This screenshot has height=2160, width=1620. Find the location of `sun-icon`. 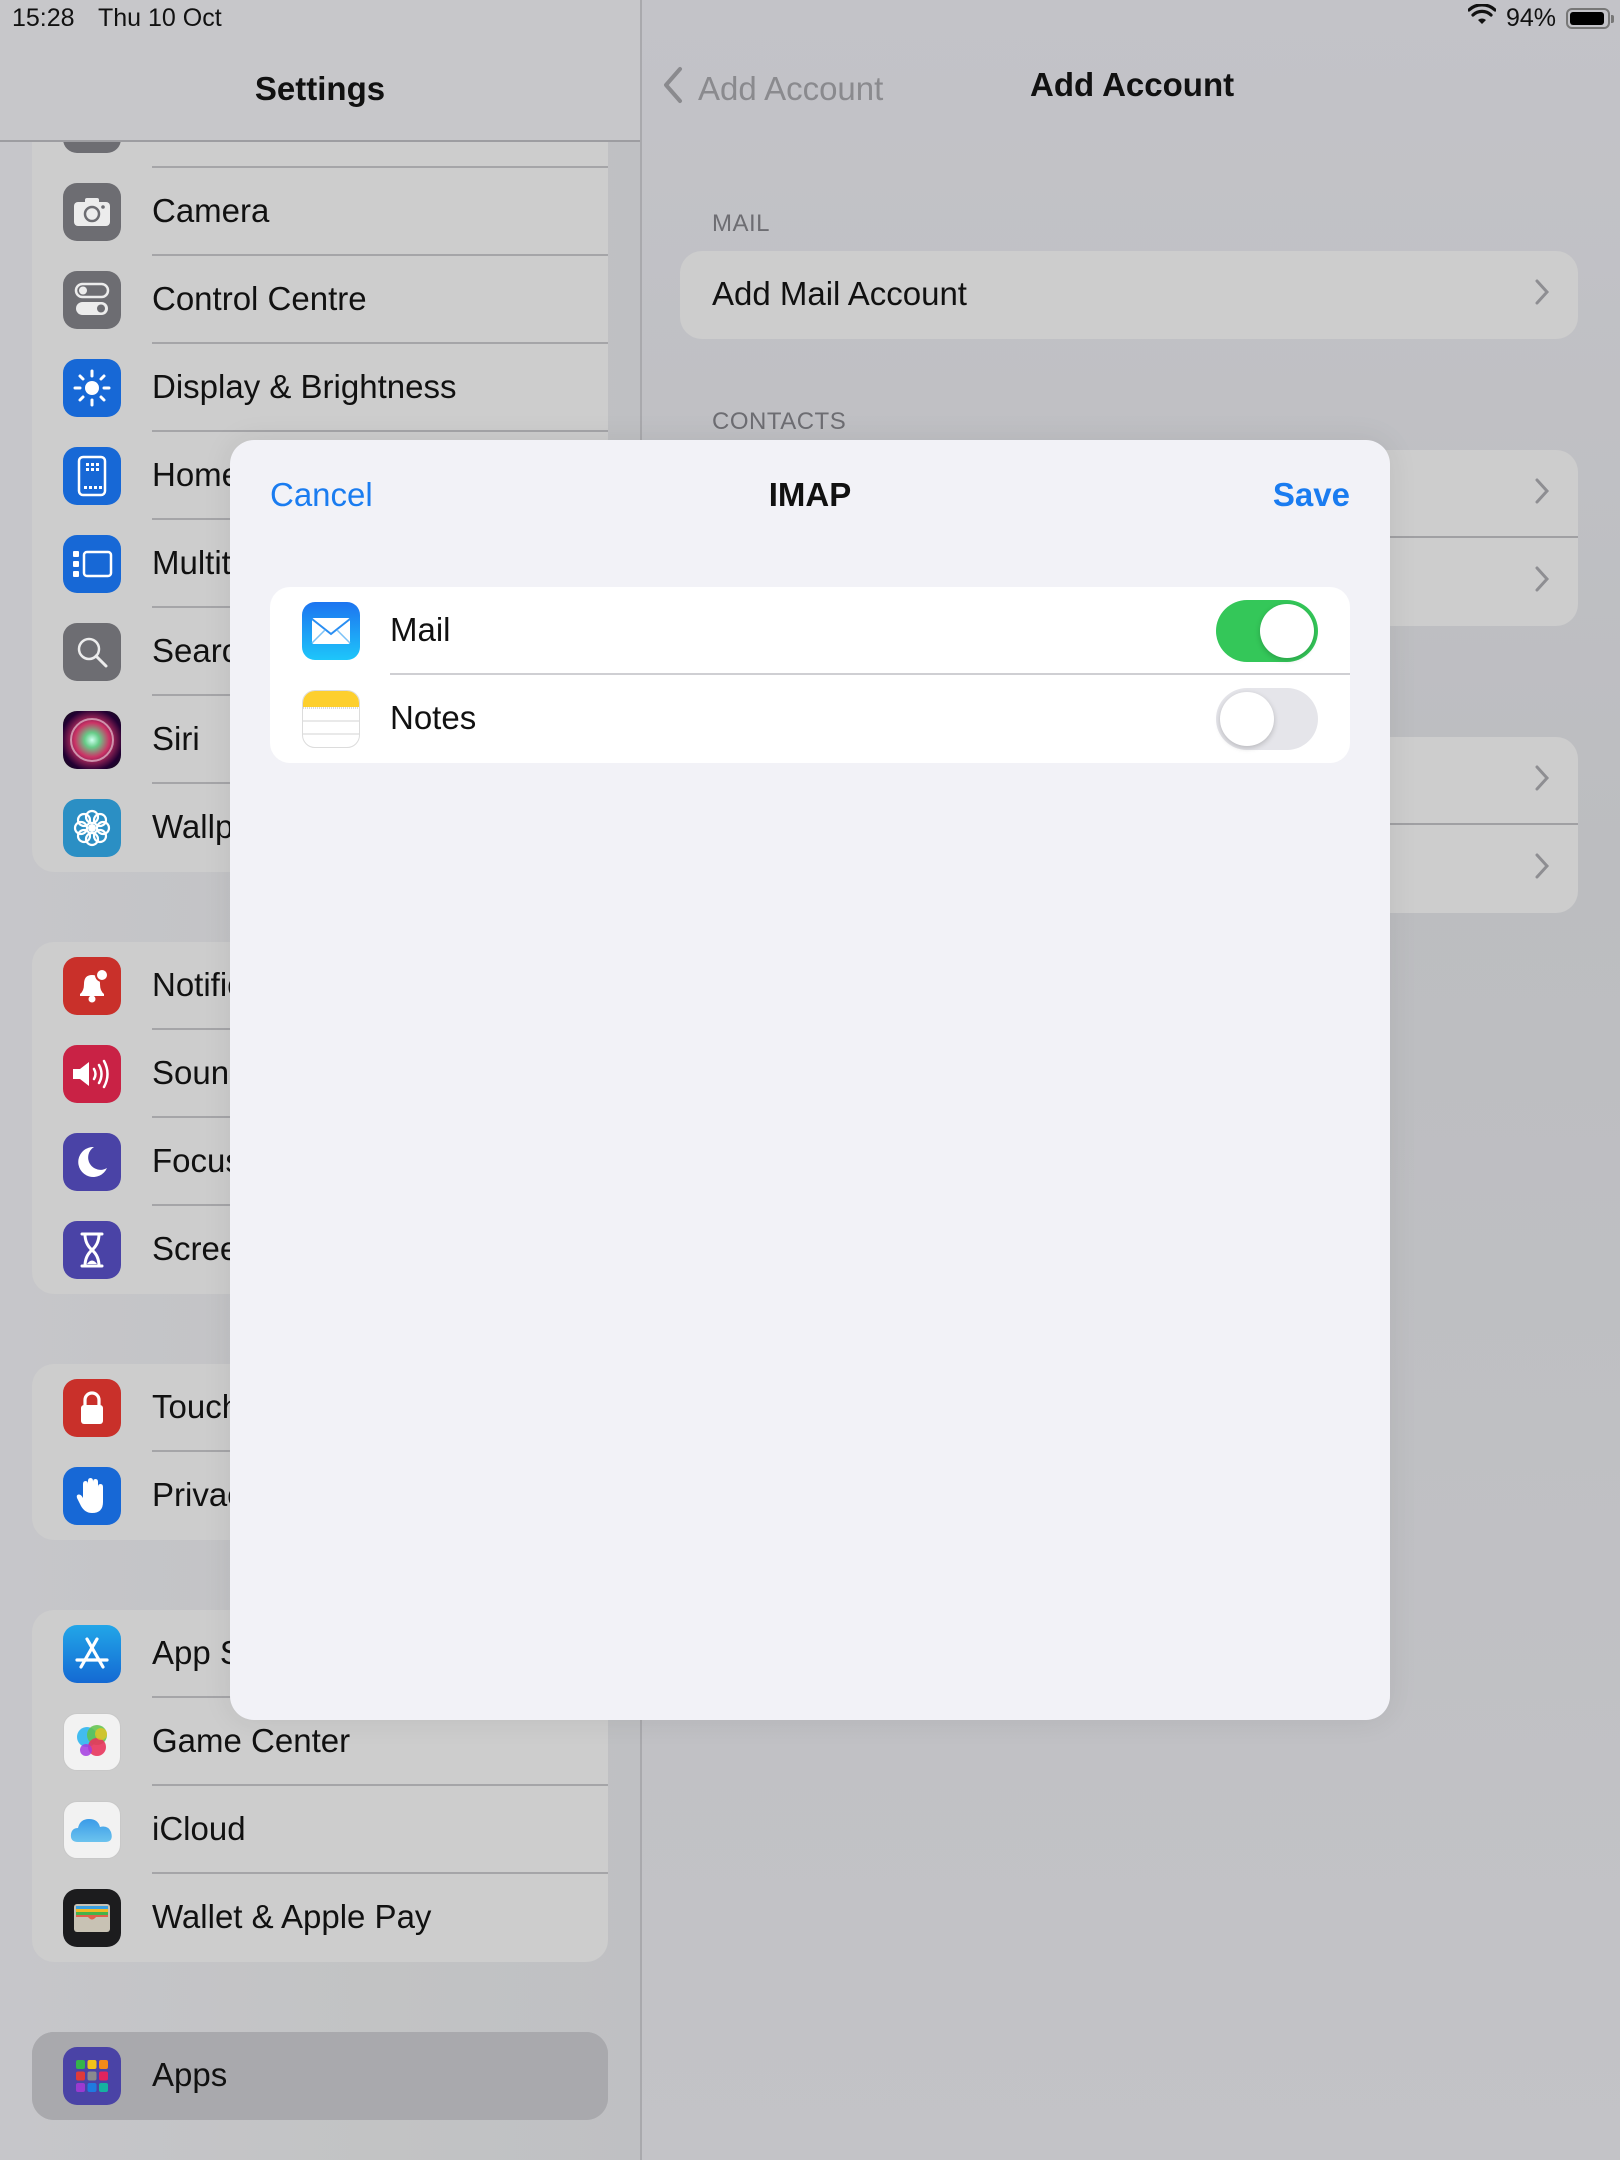

sun-icon is located at coordinates (92, 388).